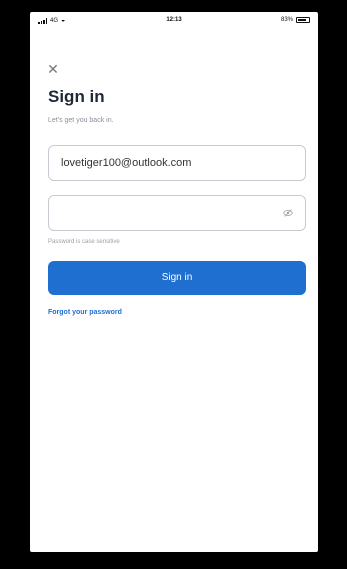  I want to click on password-field, so click(177, 213).